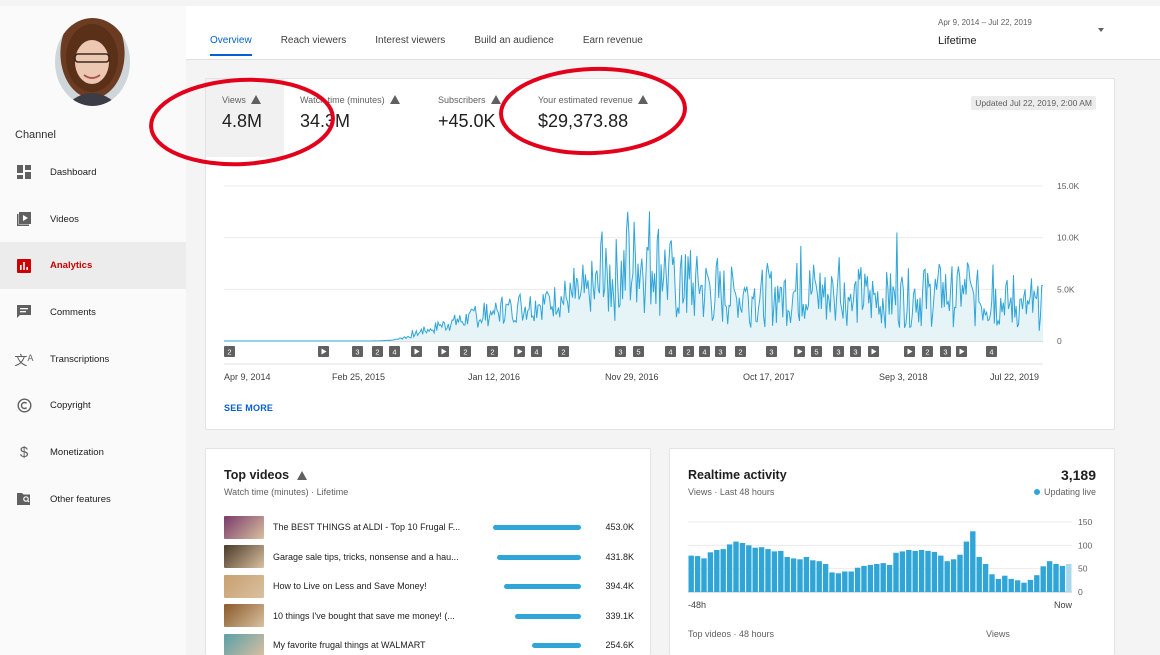 This screenshot has width=1160, height=655. Describe the element at coordinates (373, 586) in the screenshot. I see `video-title: How to Live on Less and Save Money!` at that location.